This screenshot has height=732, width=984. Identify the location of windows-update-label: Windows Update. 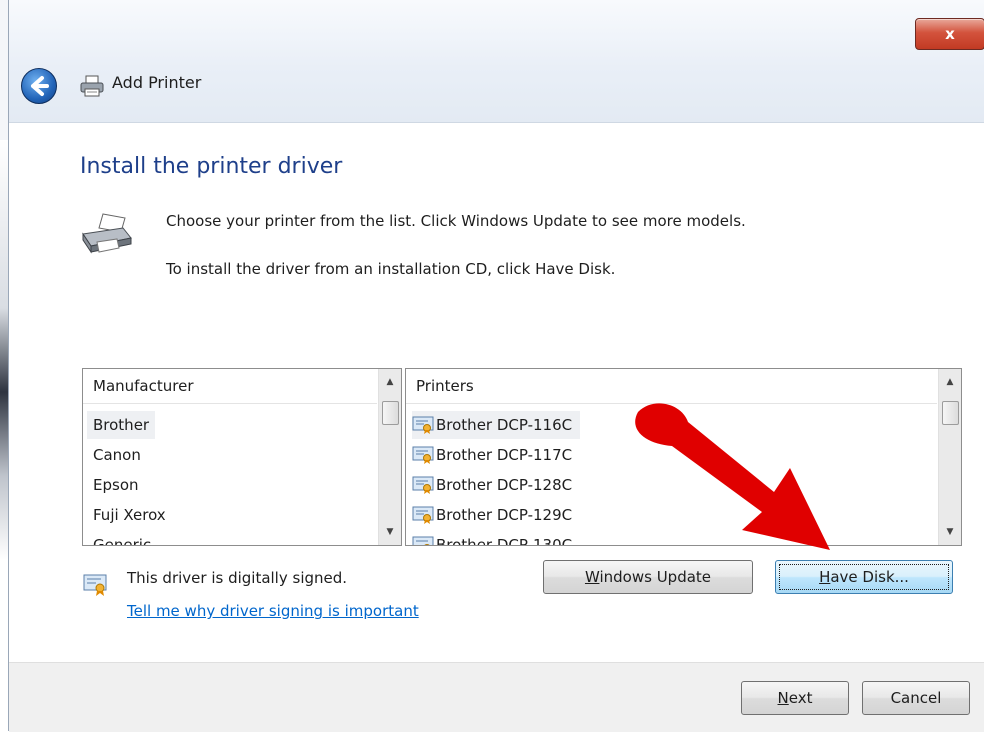
(648, 577).